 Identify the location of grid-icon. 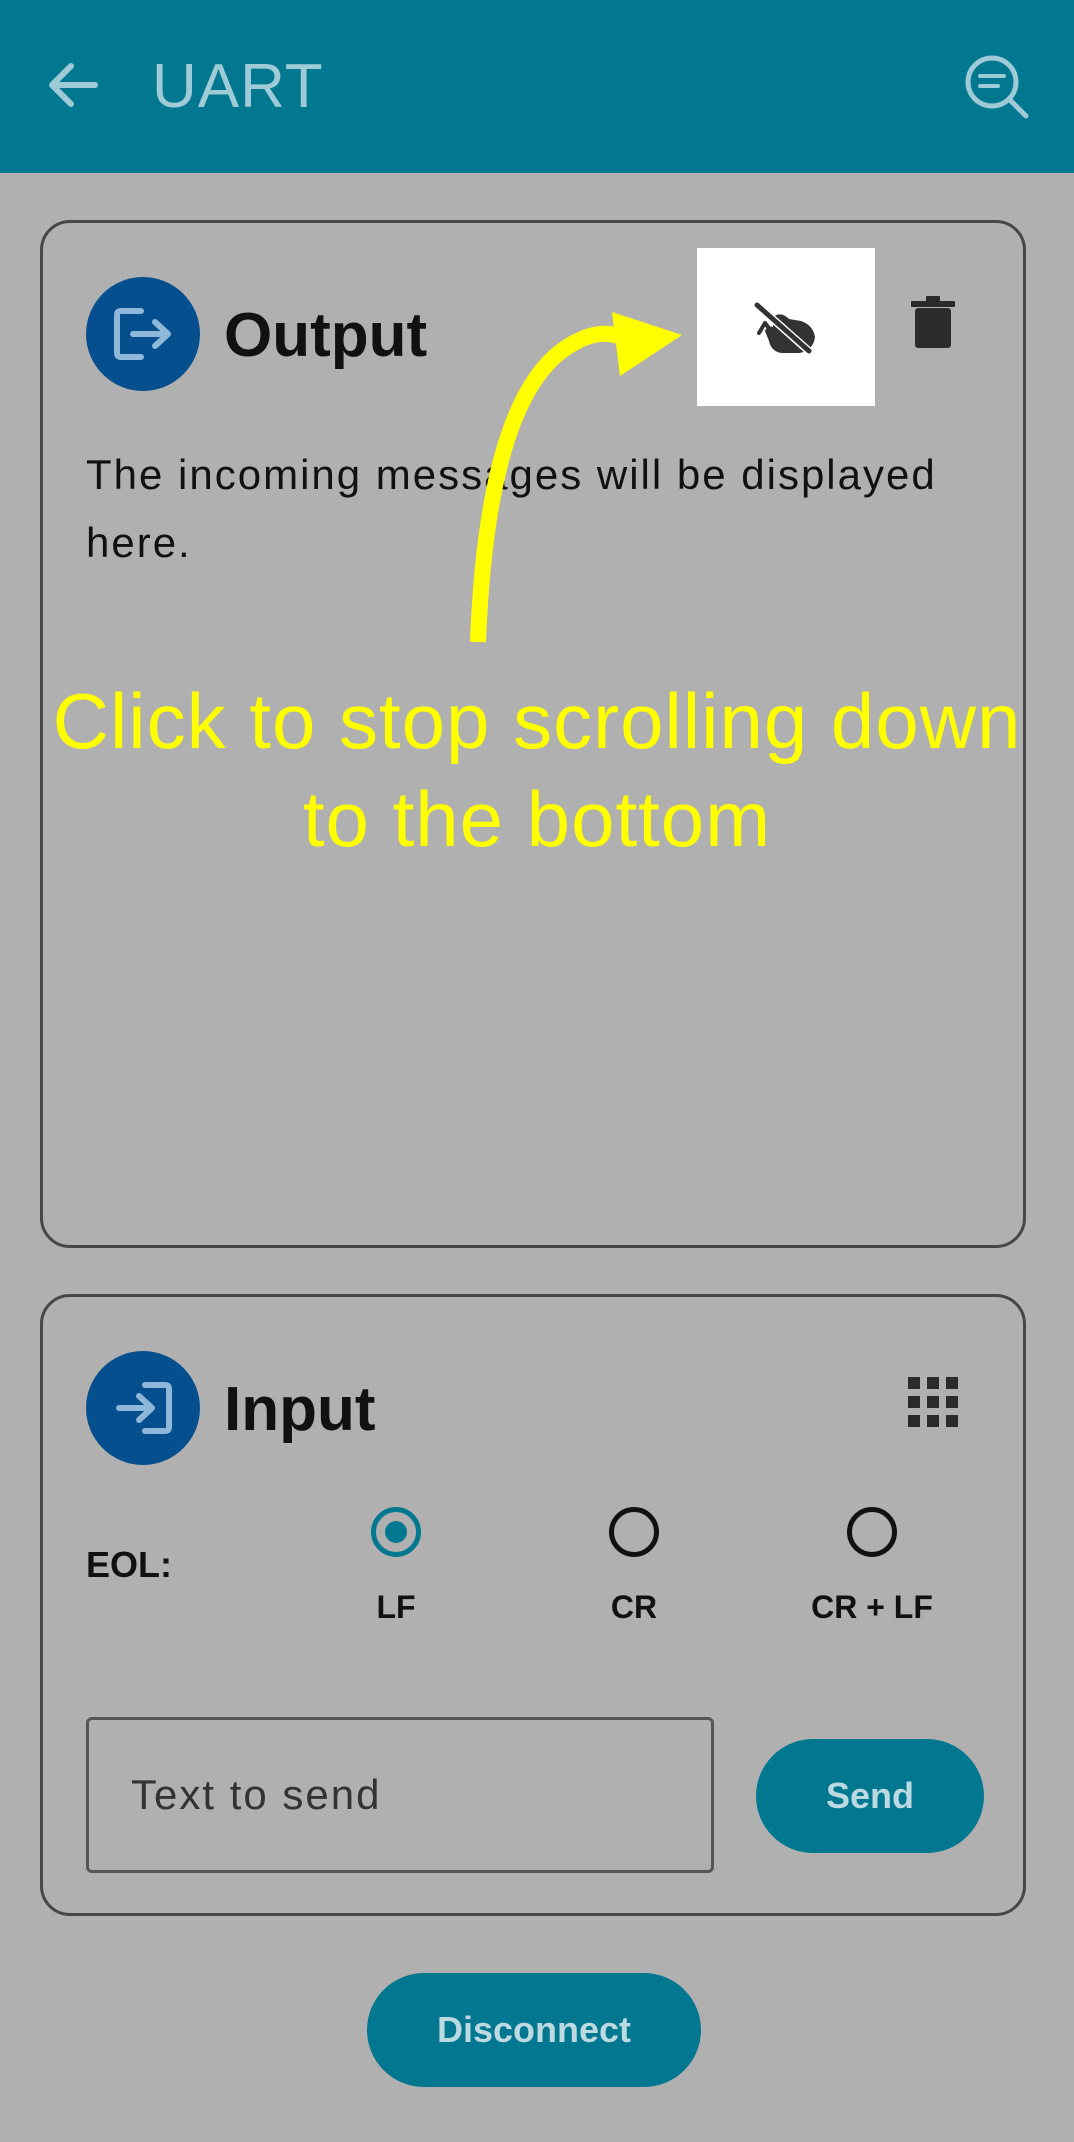
(933, 1402).